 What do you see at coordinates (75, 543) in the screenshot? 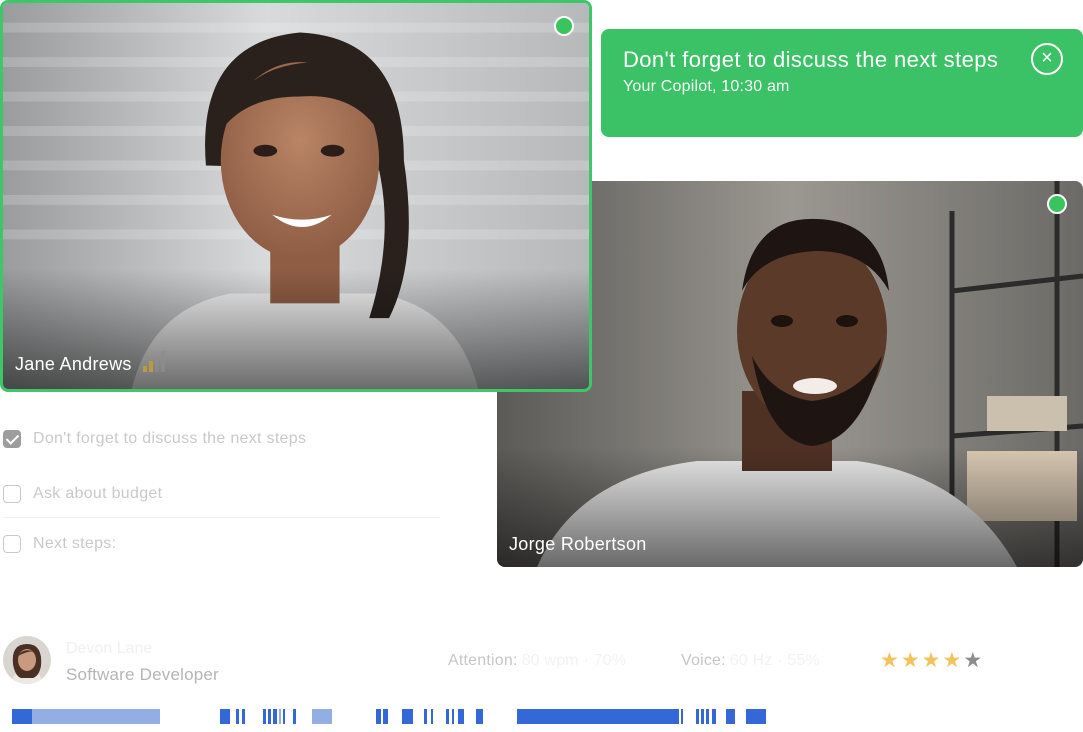
I see `task-label: Next steps:` at bounding box center [75, 543].